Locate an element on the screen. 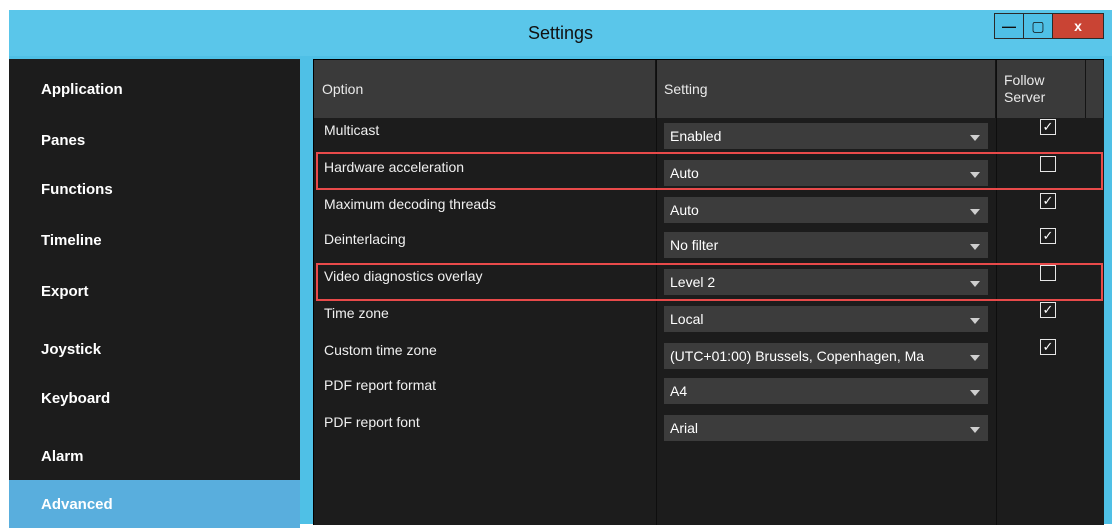 The image size is (1112, 528). sidebar-item-label: Export is located at coordinates (65, 291).